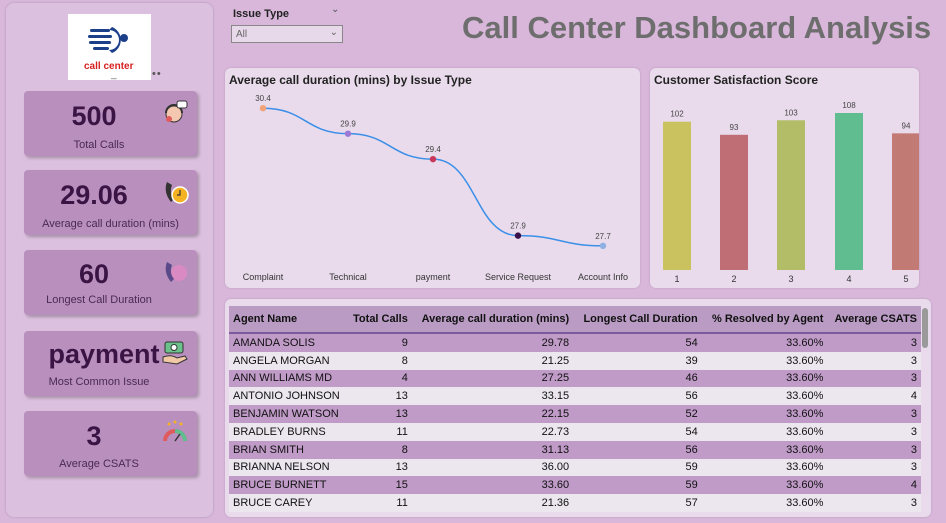 This screenshot has width=946, height=523. Describe the element at coordinates (379, 320) in the screenshot. I see `column-header: Total Calls` at that location.